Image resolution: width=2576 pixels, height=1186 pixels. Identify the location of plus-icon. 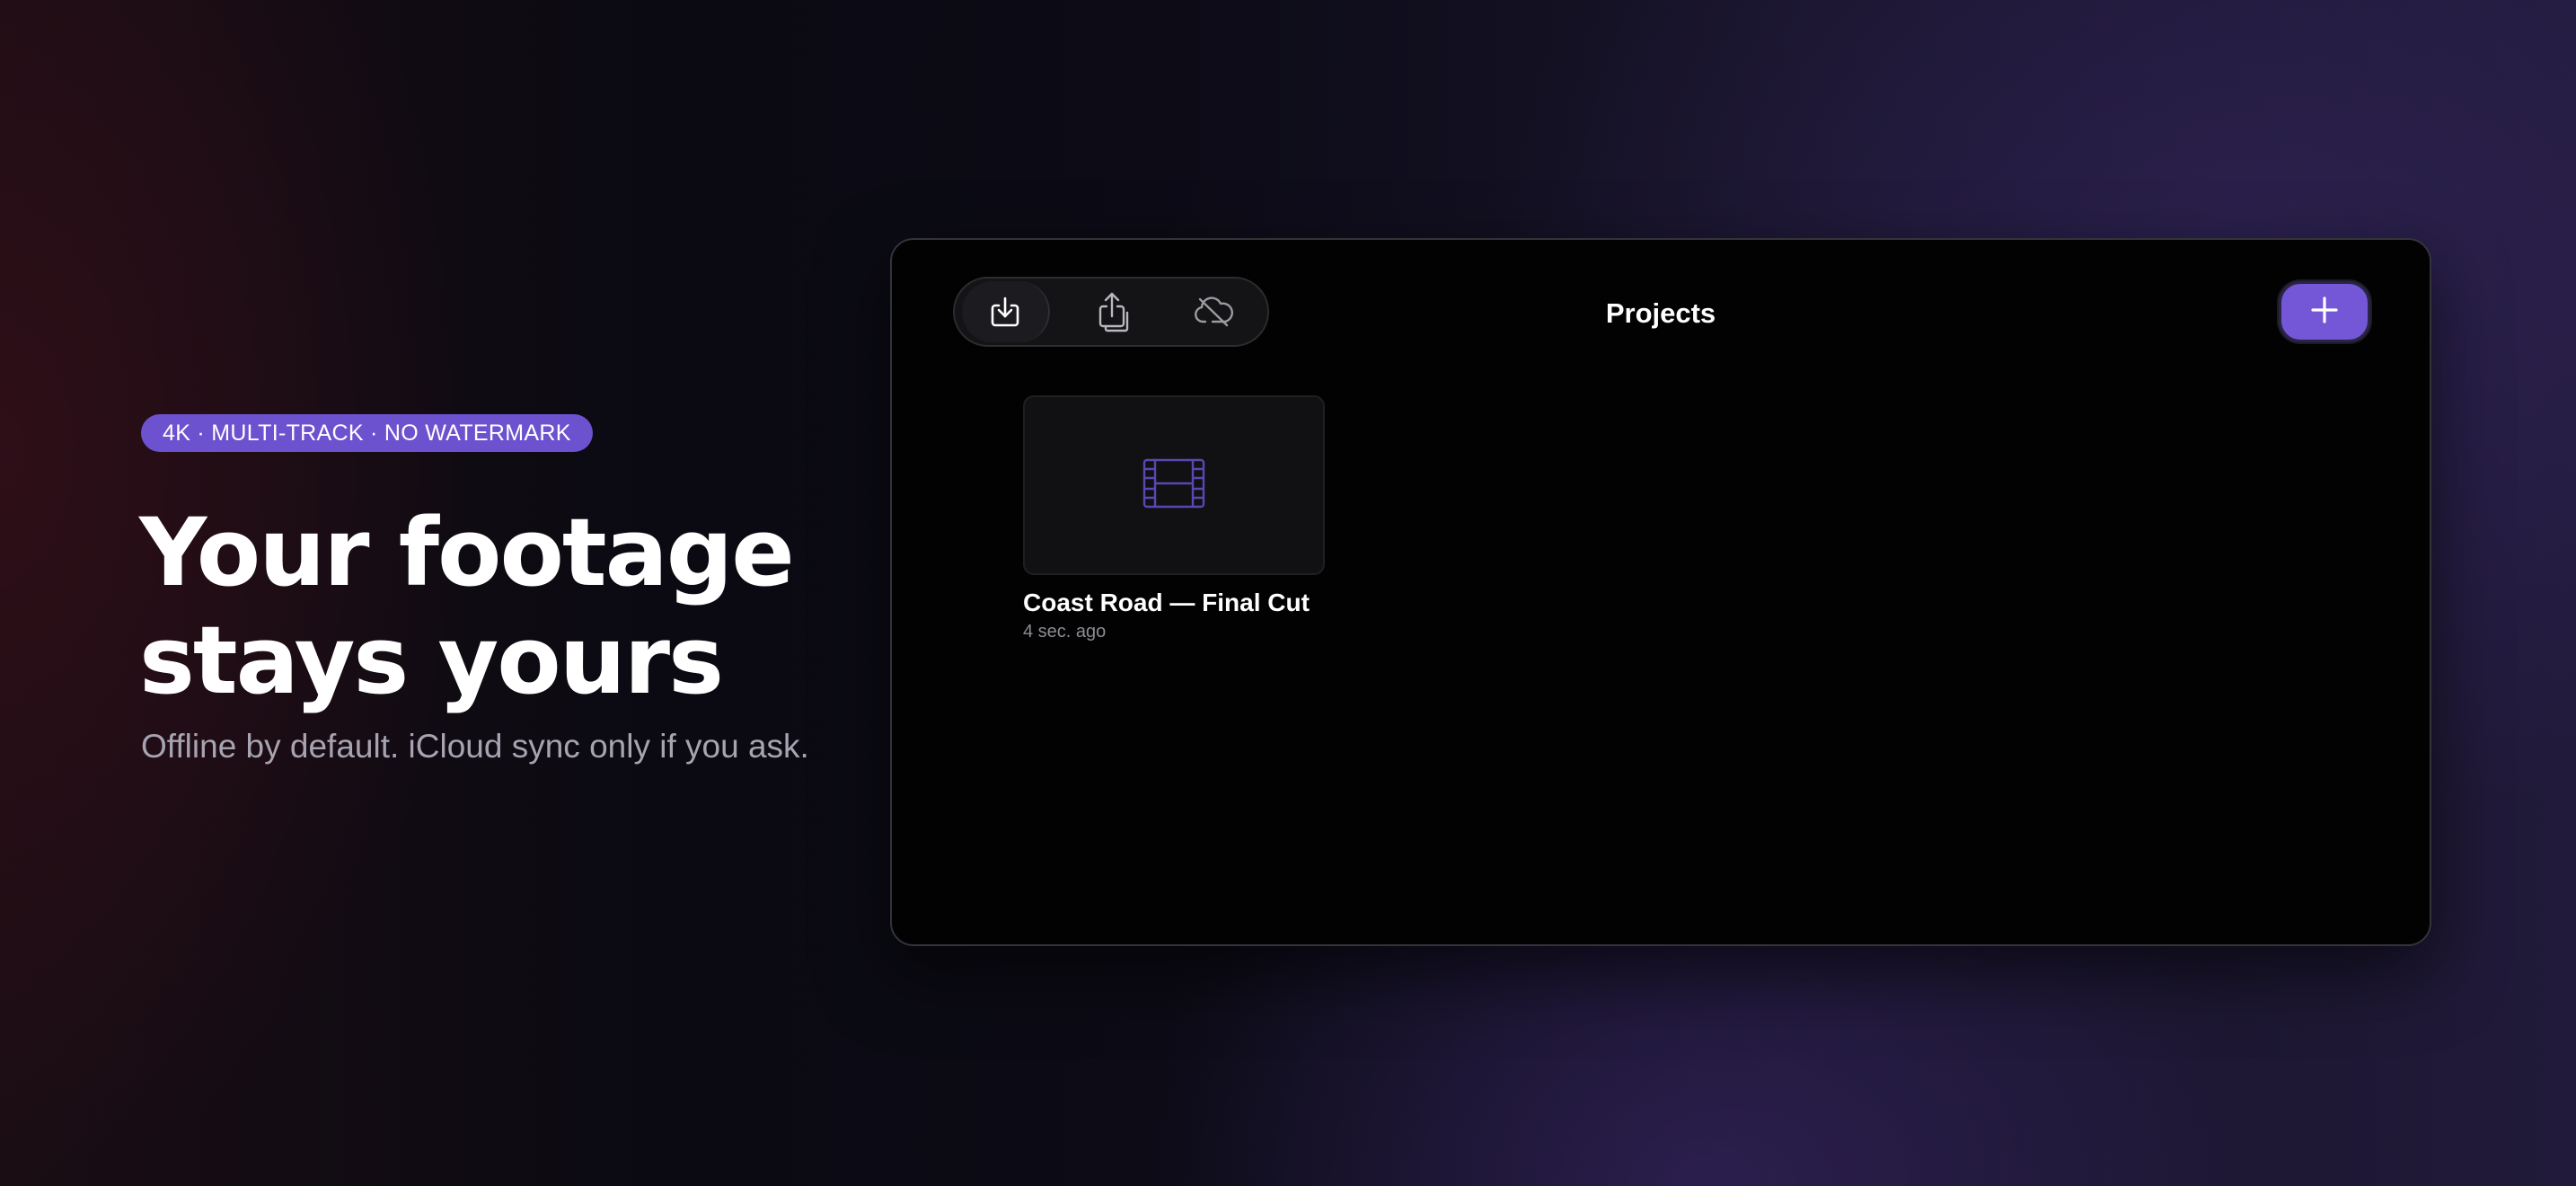
(2324, 312).